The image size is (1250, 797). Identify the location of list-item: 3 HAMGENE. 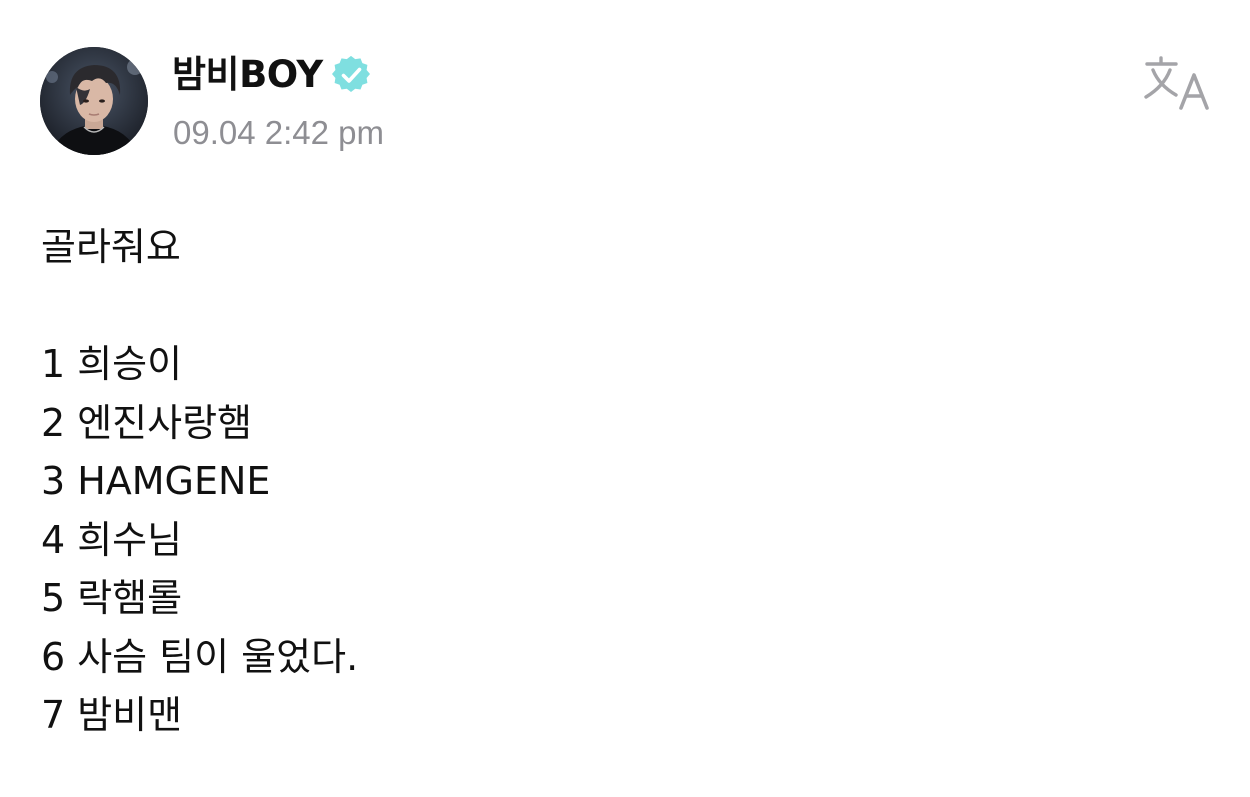
(616, 481).